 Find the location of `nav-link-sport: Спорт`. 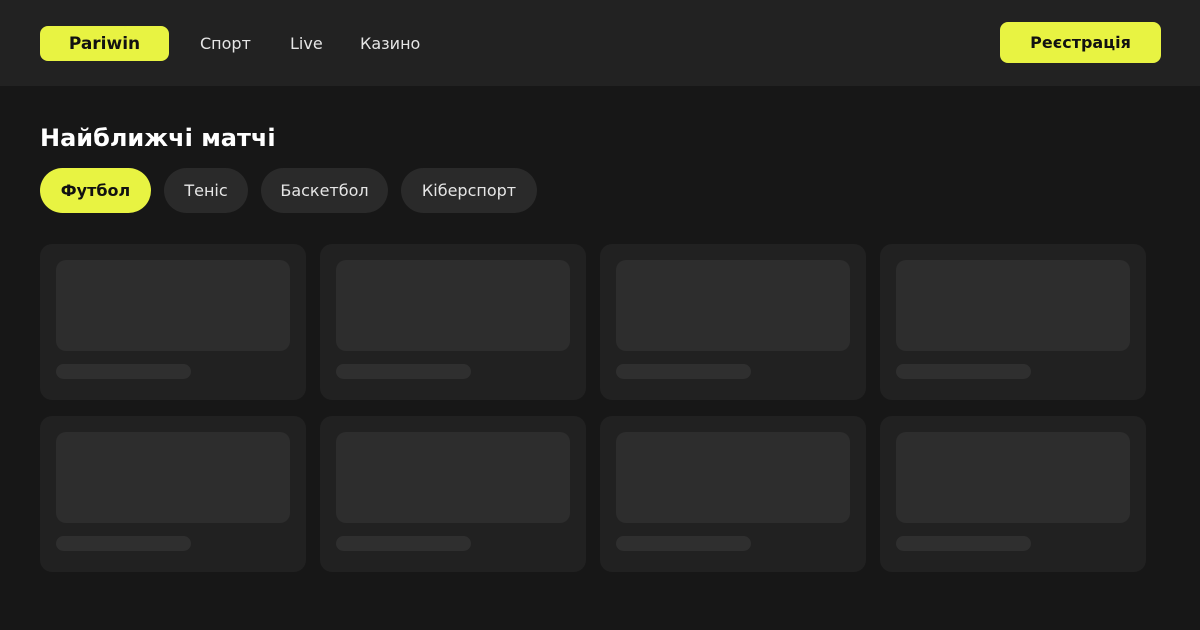

nav-link-sport: Спорт is located at coordinates (225, 43).